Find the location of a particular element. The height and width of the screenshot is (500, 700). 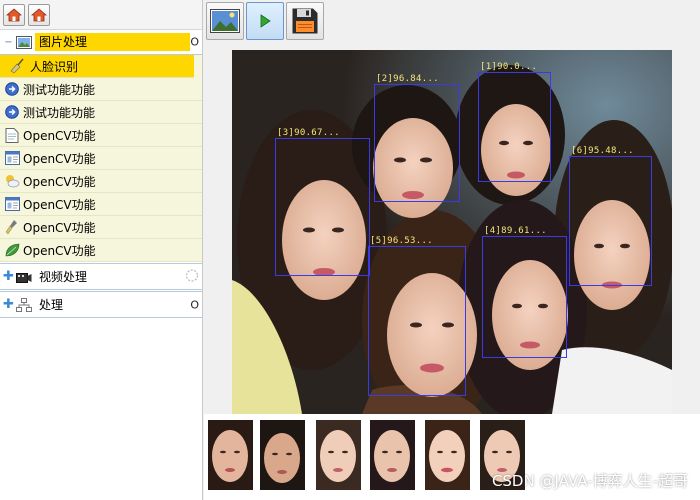

home-button-secondary is located at coordinates (39, 14).